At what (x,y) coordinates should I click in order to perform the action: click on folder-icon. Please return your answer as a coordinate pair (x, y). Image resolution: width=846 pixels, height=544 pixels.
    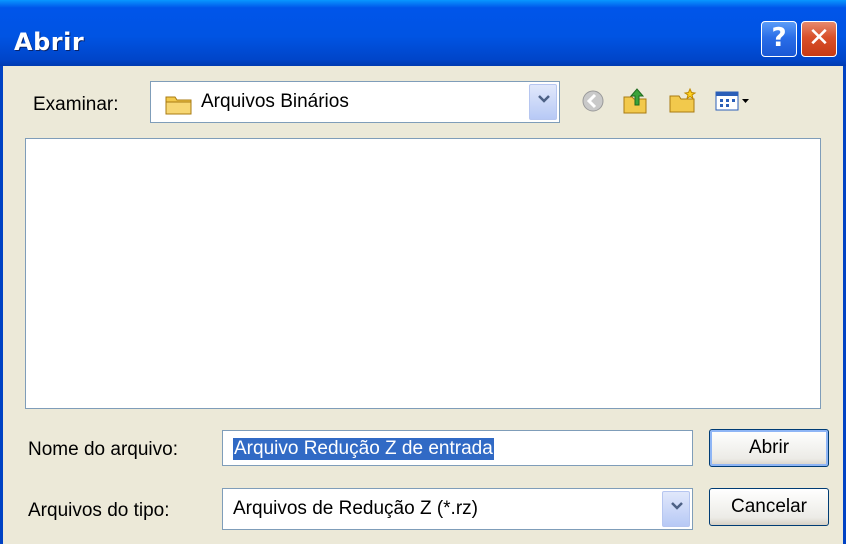
    Looking at the image, I should click on (179, 107).